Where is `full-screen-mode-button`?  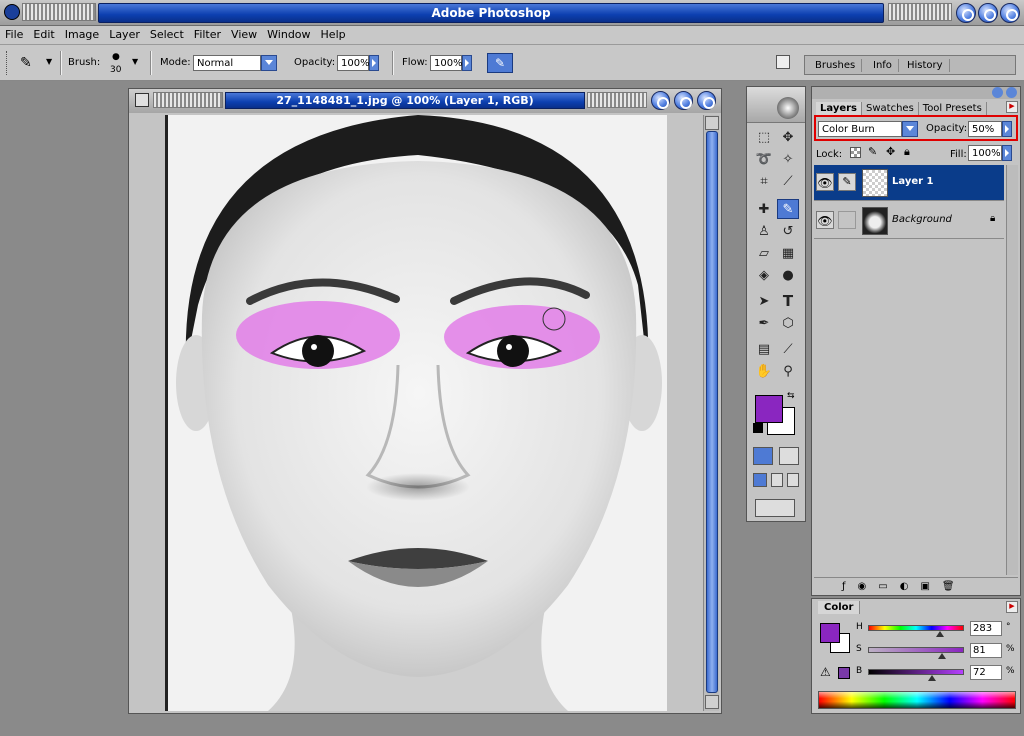
full-screen-mode-button is located at coordinates (793, 480).